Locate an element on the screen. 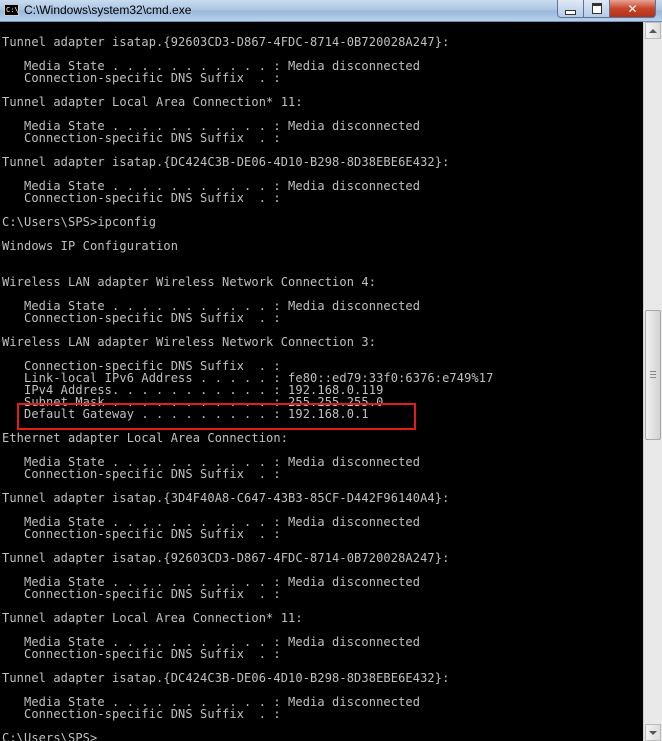  close-button: ✕ is located at coordinates (632, 9).